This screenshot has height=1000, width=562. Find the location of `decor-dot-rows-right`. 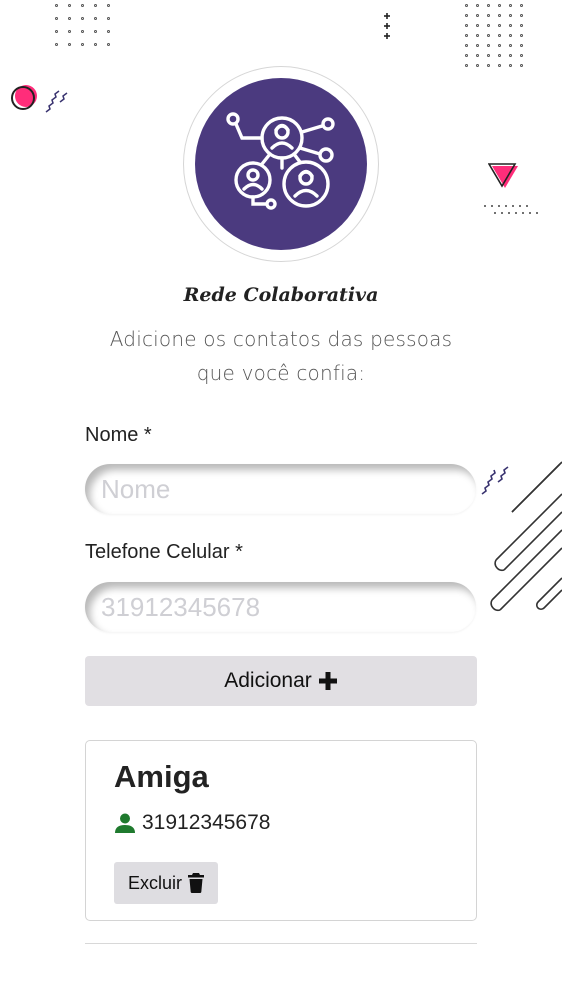

decor-dot-rows-right is located at coordinates (511, 209).